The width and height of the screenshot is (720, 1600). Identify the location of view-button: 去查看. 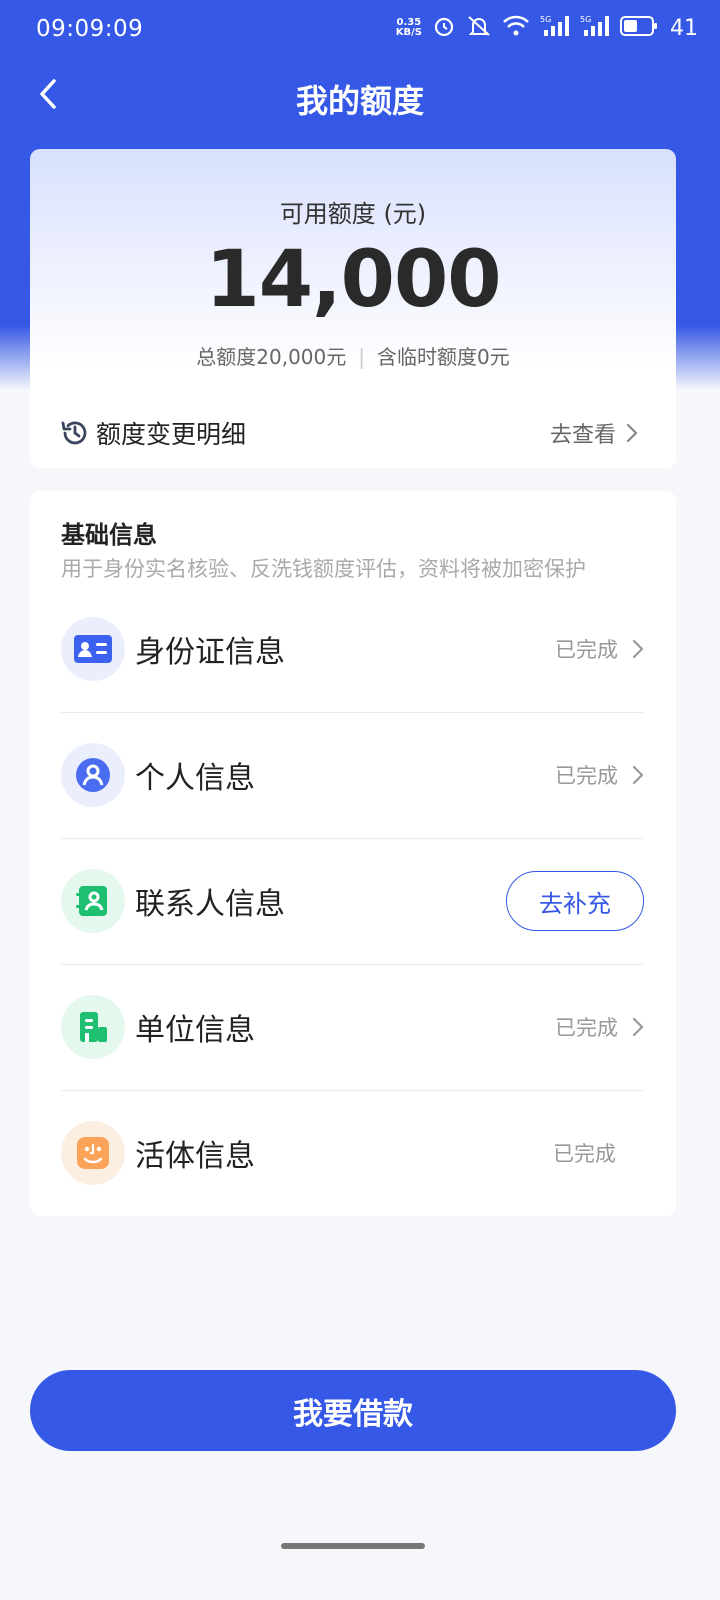
(594, 433).